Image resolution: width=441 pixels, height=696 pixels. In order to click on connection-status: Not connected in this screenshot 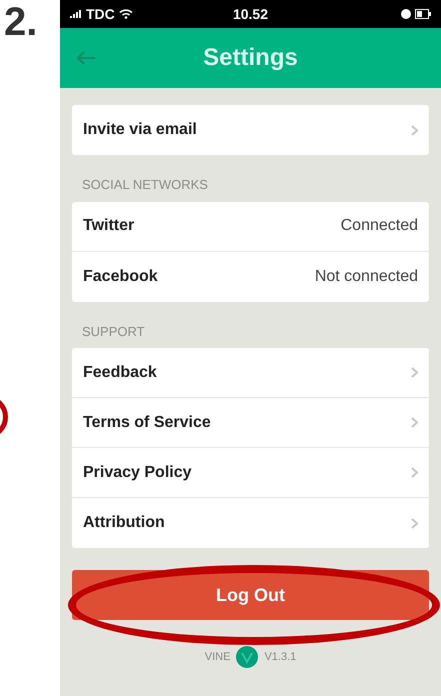, I will do `click(366, 276)`.